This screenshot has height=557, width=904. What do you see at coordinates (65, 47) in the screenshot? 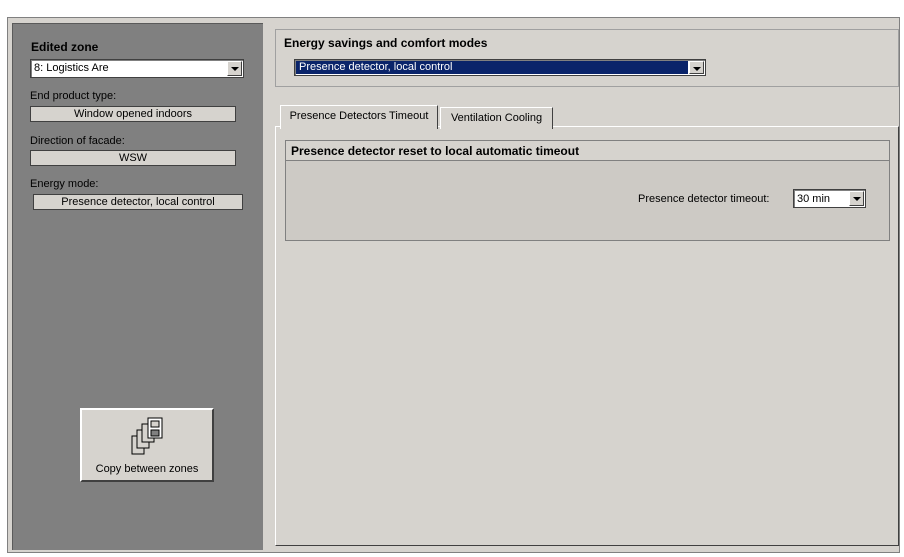
I see `edited-zone-heading: Edited zone` at bounding box center [65, 47].